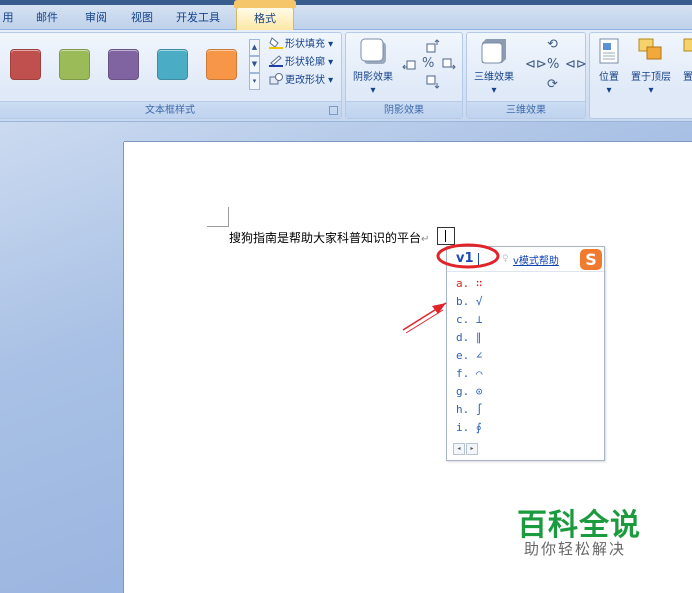 This screenshot has height=593, width=692. Describe the element at coordinates (346, 2) in the screenshot. I see `title-bar-strip` at that location.